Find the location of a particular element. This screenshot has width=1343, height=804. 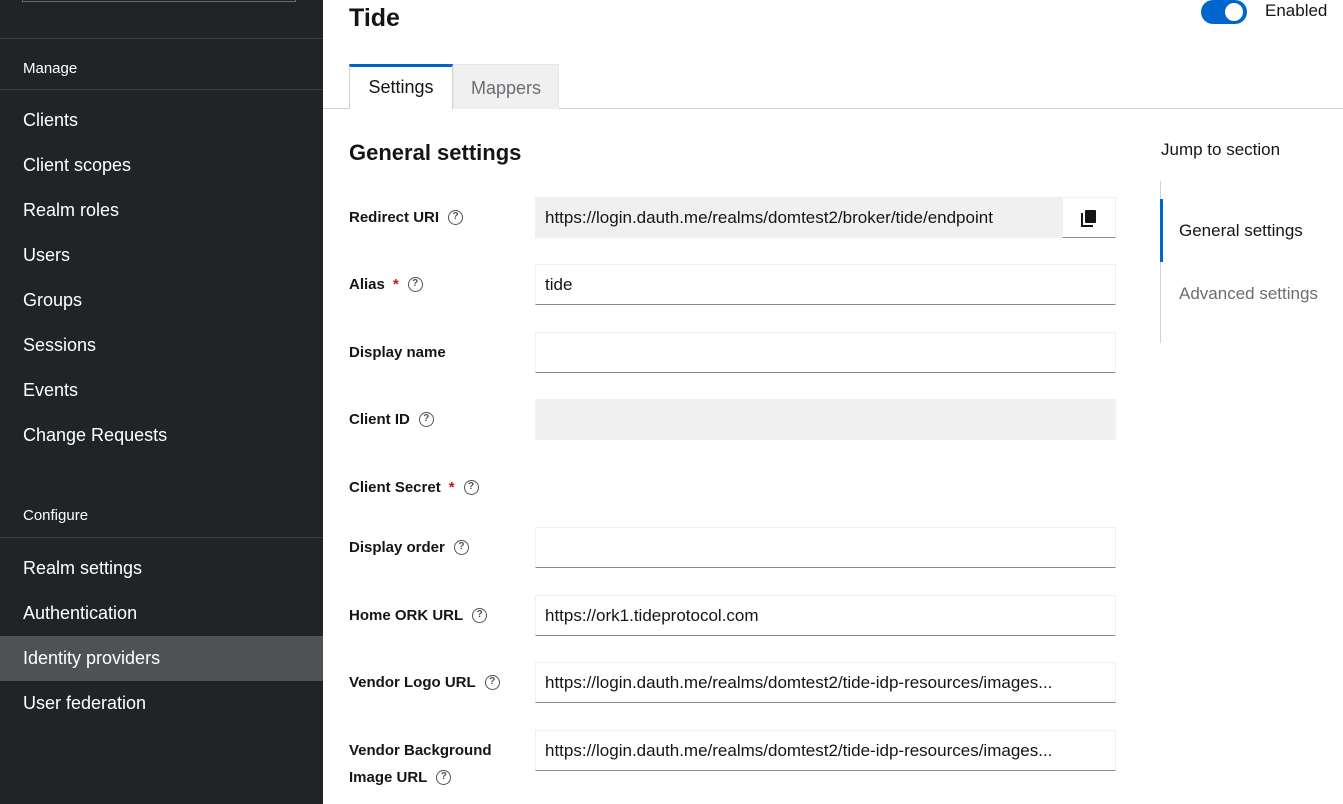

sidebar-item-authentication: Authentication is located at coordinates (161, 613).